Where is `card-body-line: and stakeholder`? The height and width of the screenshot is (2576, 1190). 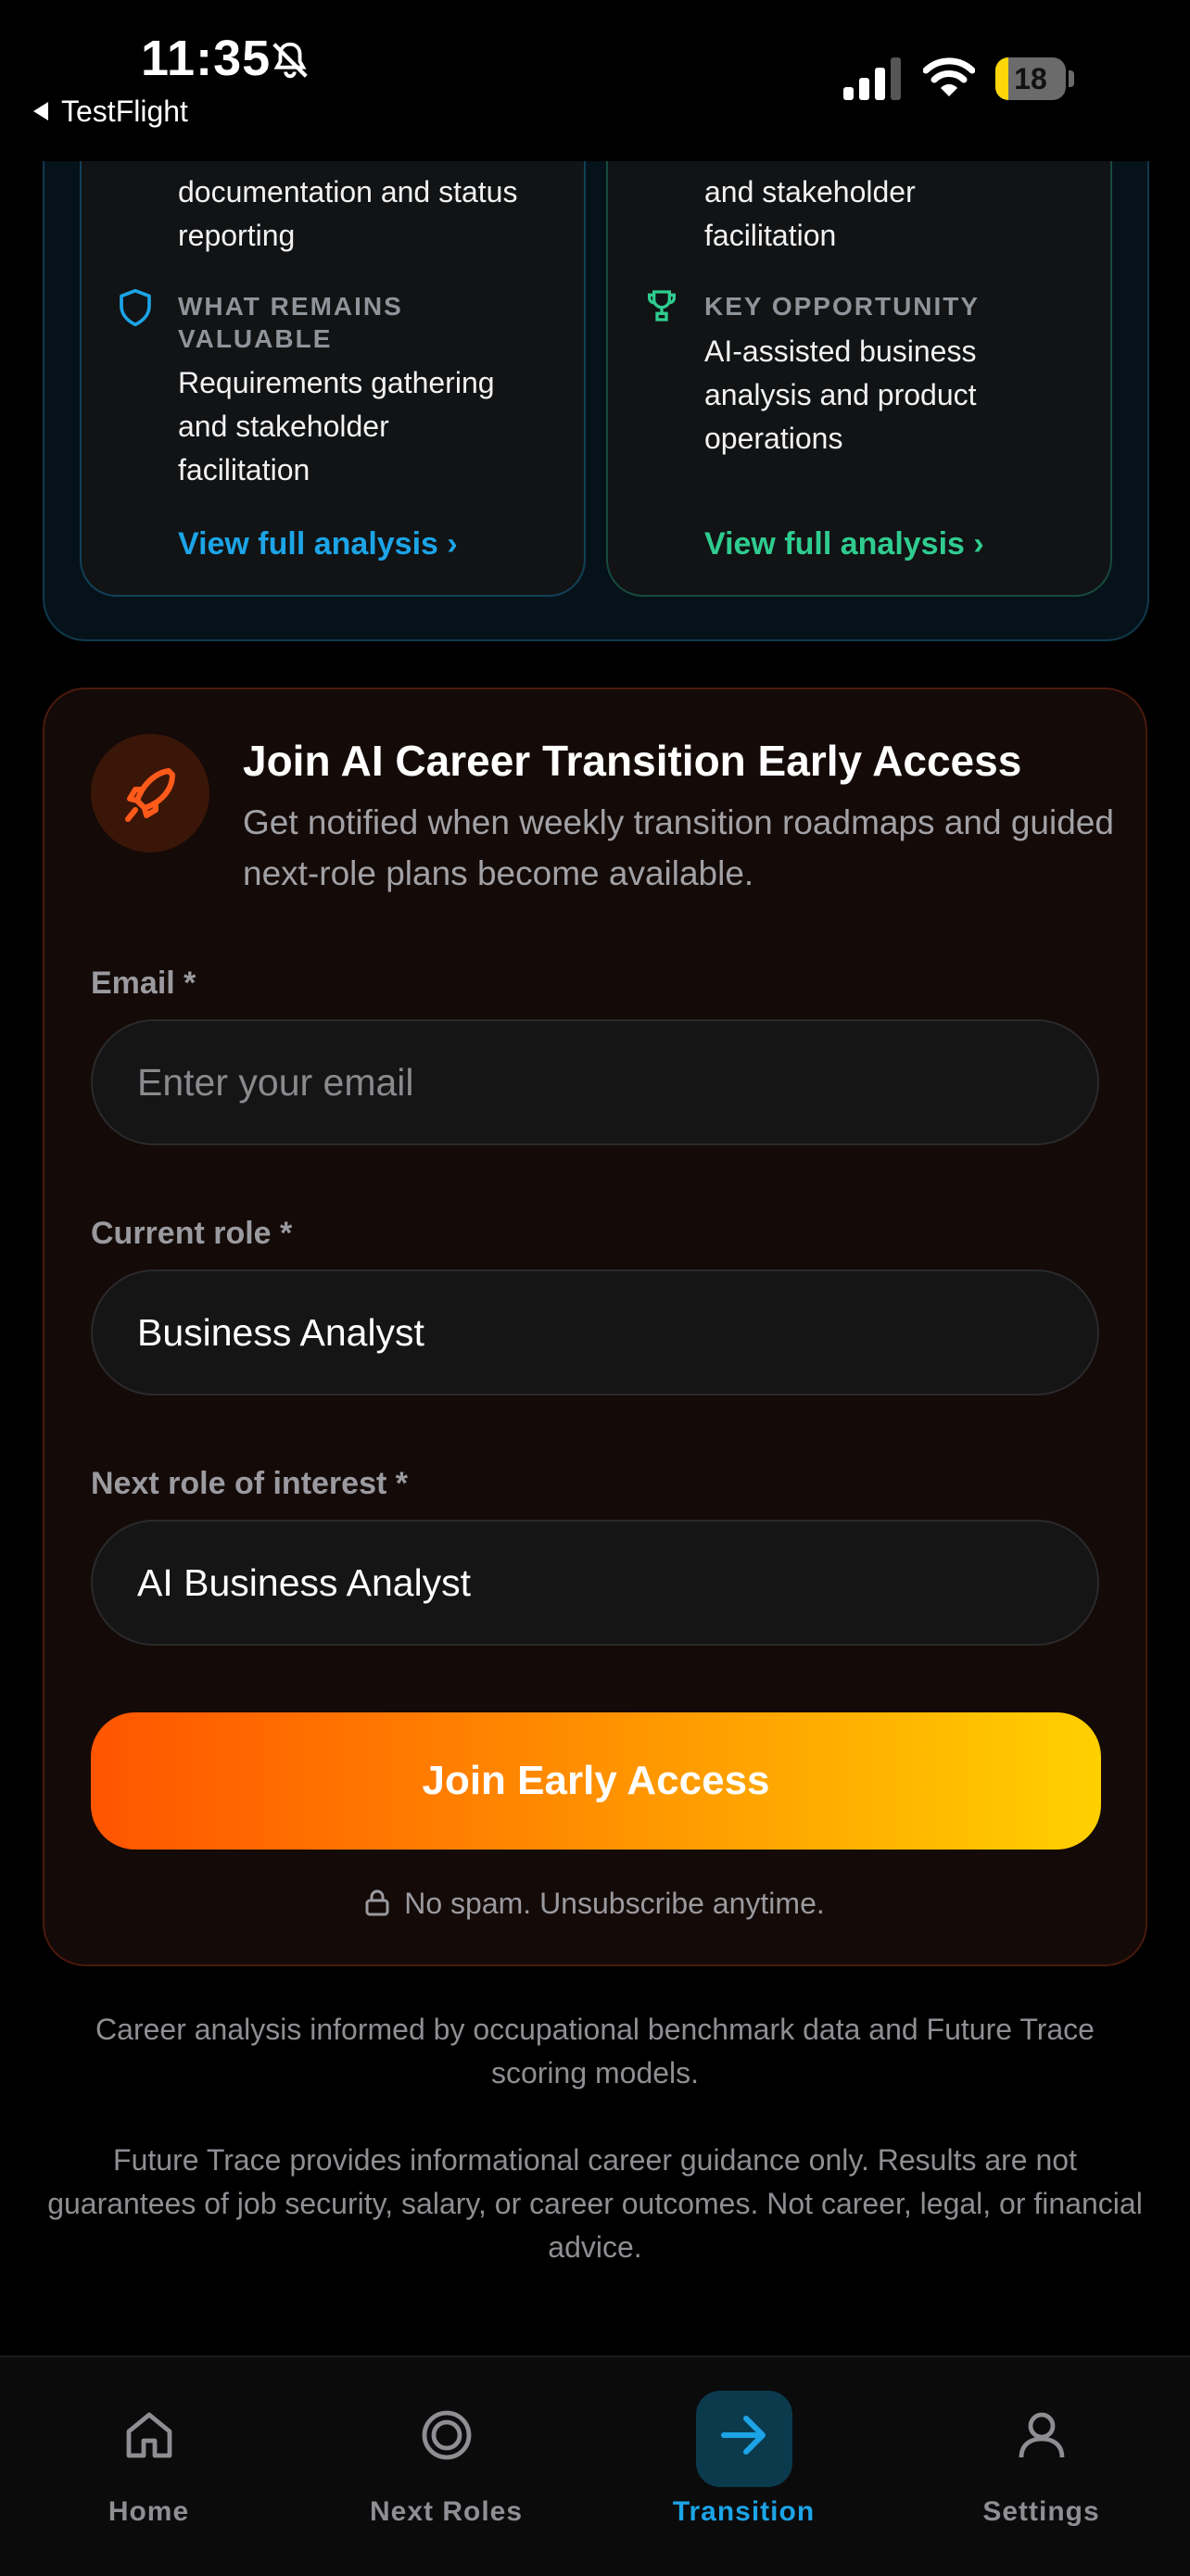 card-body-line: and stakeholder is located at coordinates (283, 426).